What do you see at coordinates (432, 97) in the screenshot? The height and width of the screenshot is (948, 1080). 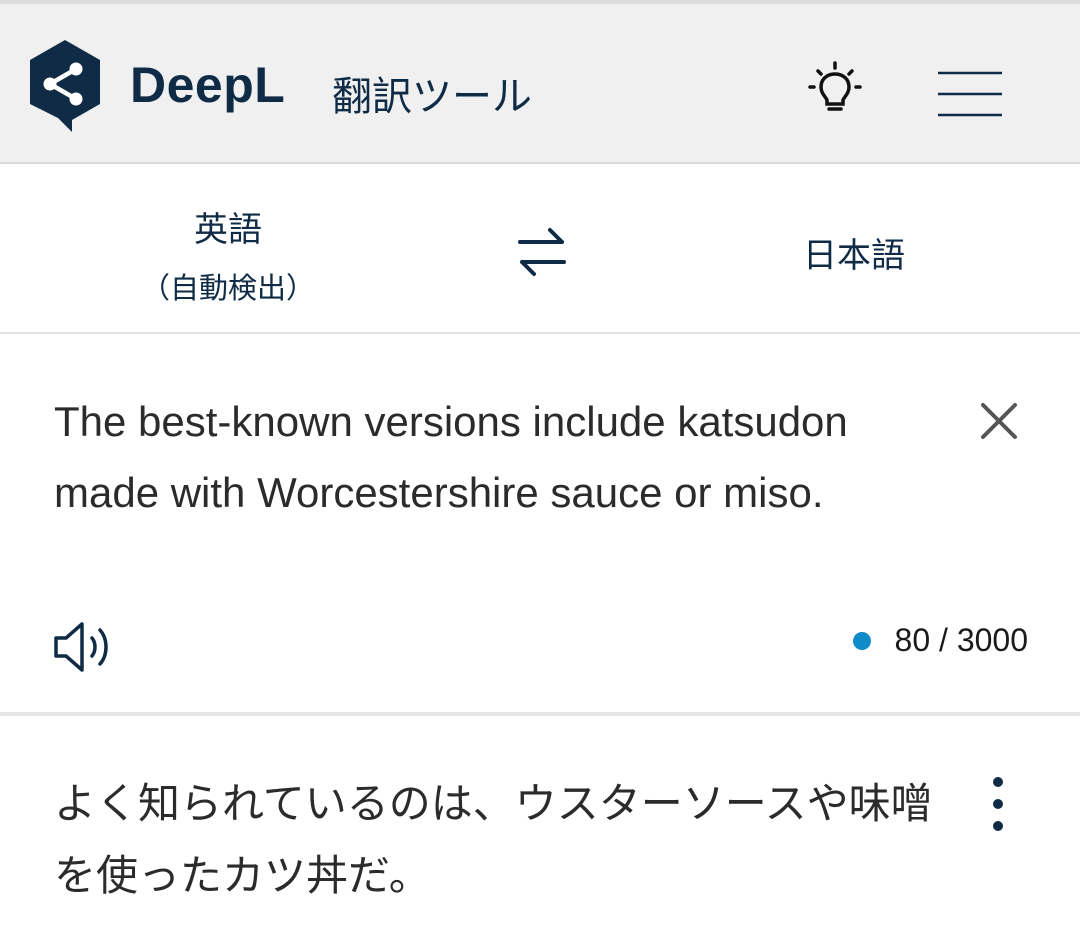 I see `tool-title: 翻訳ツール` at bounding box center [432, 97].